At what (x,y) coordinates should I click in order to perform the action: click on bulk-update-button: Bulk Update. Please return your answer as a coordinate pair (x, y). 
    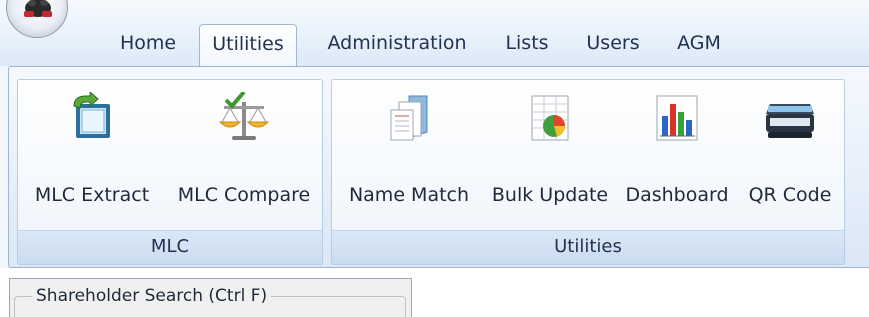
    Looking at the image, I should click on (550, 155).